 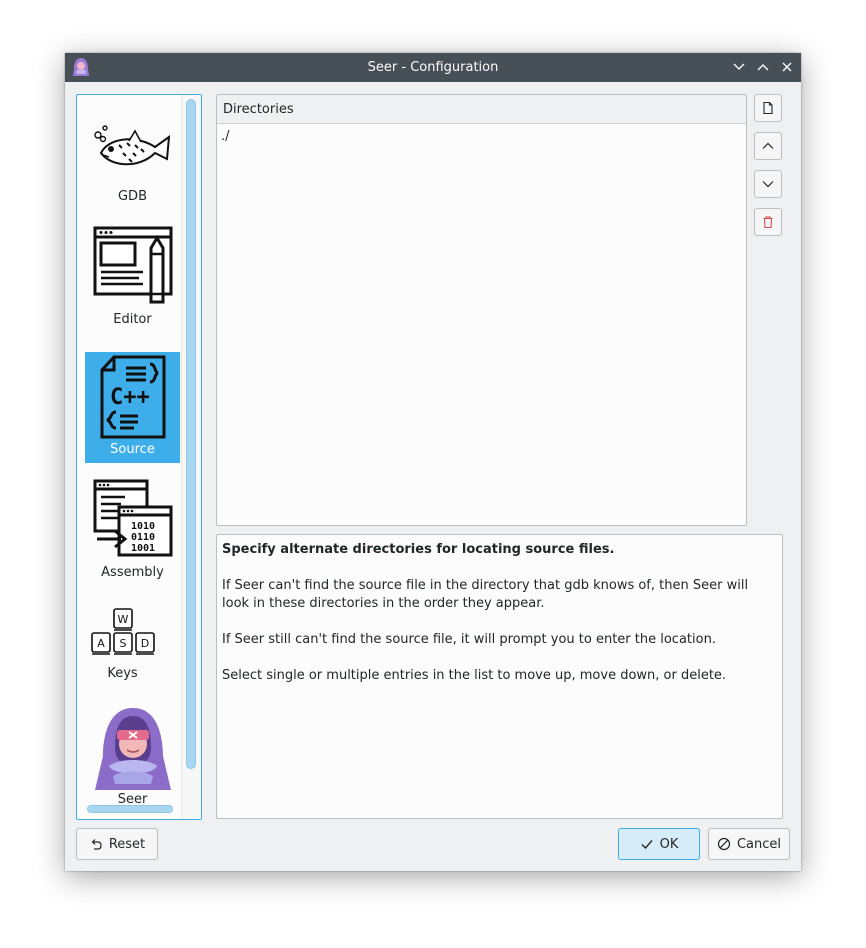 I want to click on new-document-icon, so click(x=768, y=108).